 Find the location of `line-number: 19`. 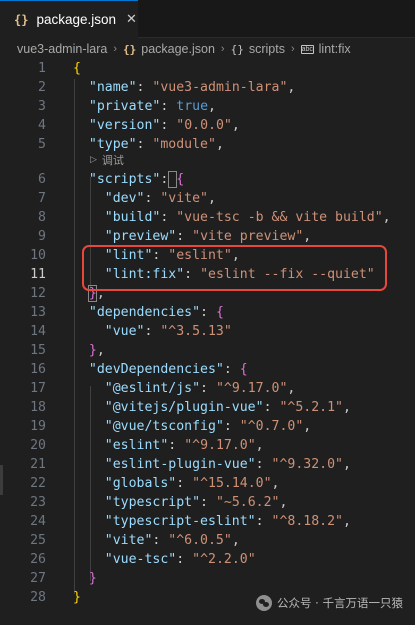

line-number: 19 is located at coordinates (38, 426).